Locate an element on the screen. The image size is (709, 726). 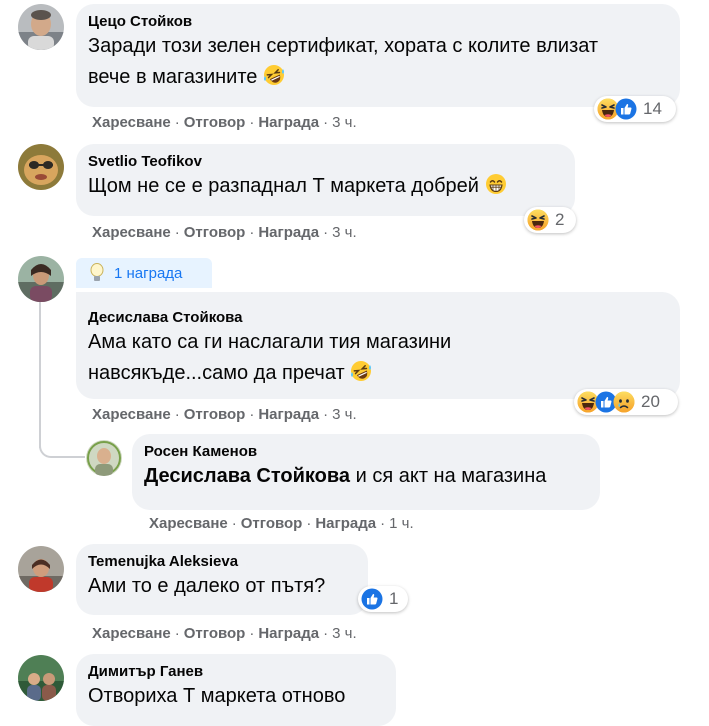
comment-text: Ами то е далеко от пътя? is located at coordinates (222, 586).